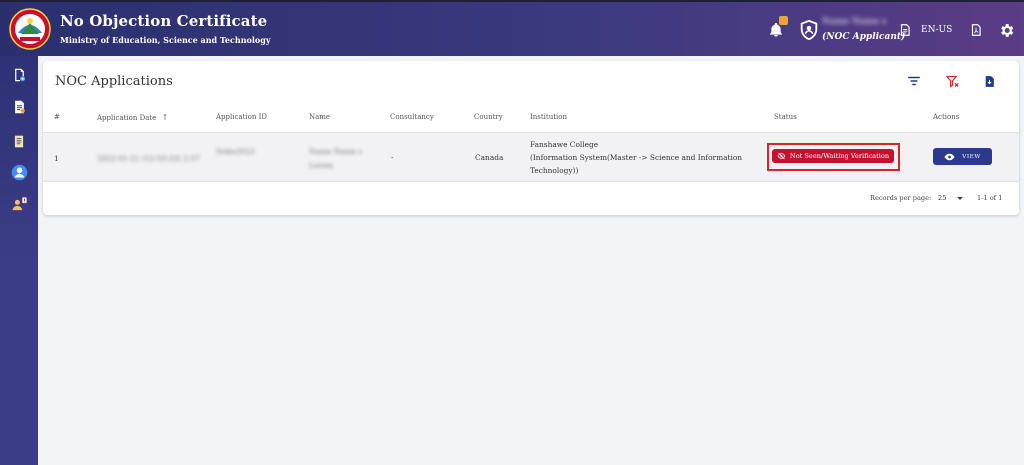 This screenshot has width=1024, height=465. I want to click on eye-icon, so click(949, 156).